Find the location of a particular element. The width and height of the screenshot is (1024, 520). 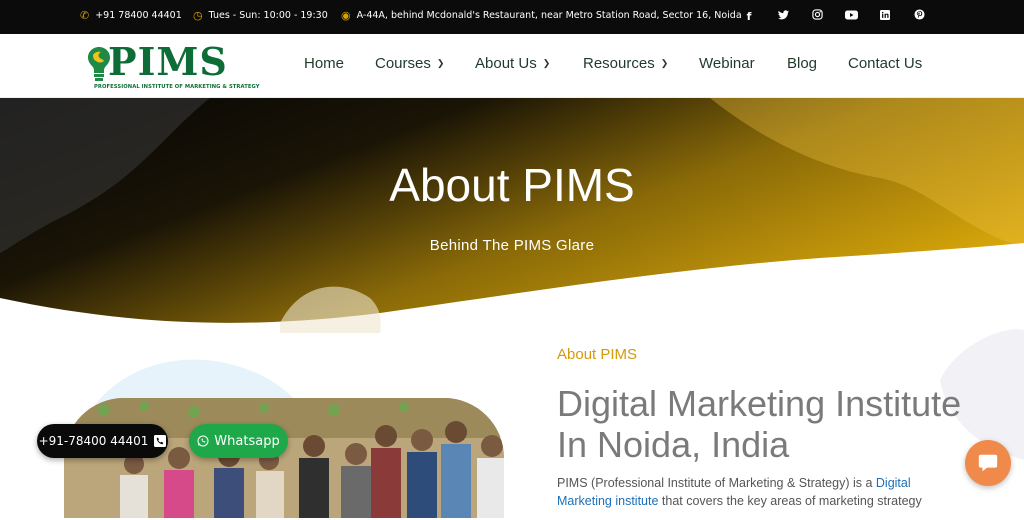

whatsapp-button-label: Whatsapp is located at coordinates (247, 441).